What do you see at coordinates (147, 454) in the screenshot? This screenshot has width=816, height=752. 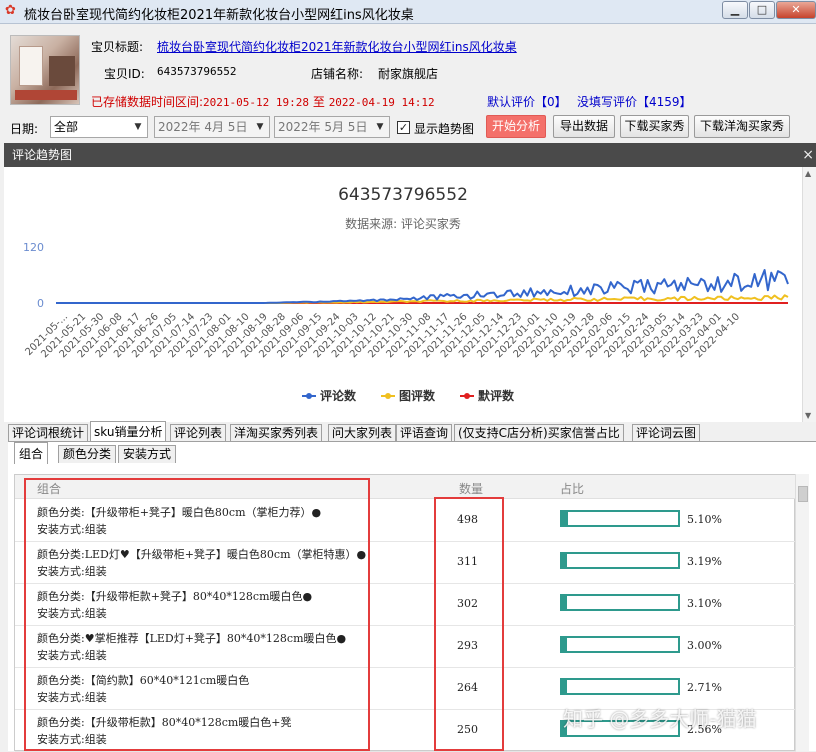 I see `subtab-2: 安装方式` at bounding box center [147, 454].